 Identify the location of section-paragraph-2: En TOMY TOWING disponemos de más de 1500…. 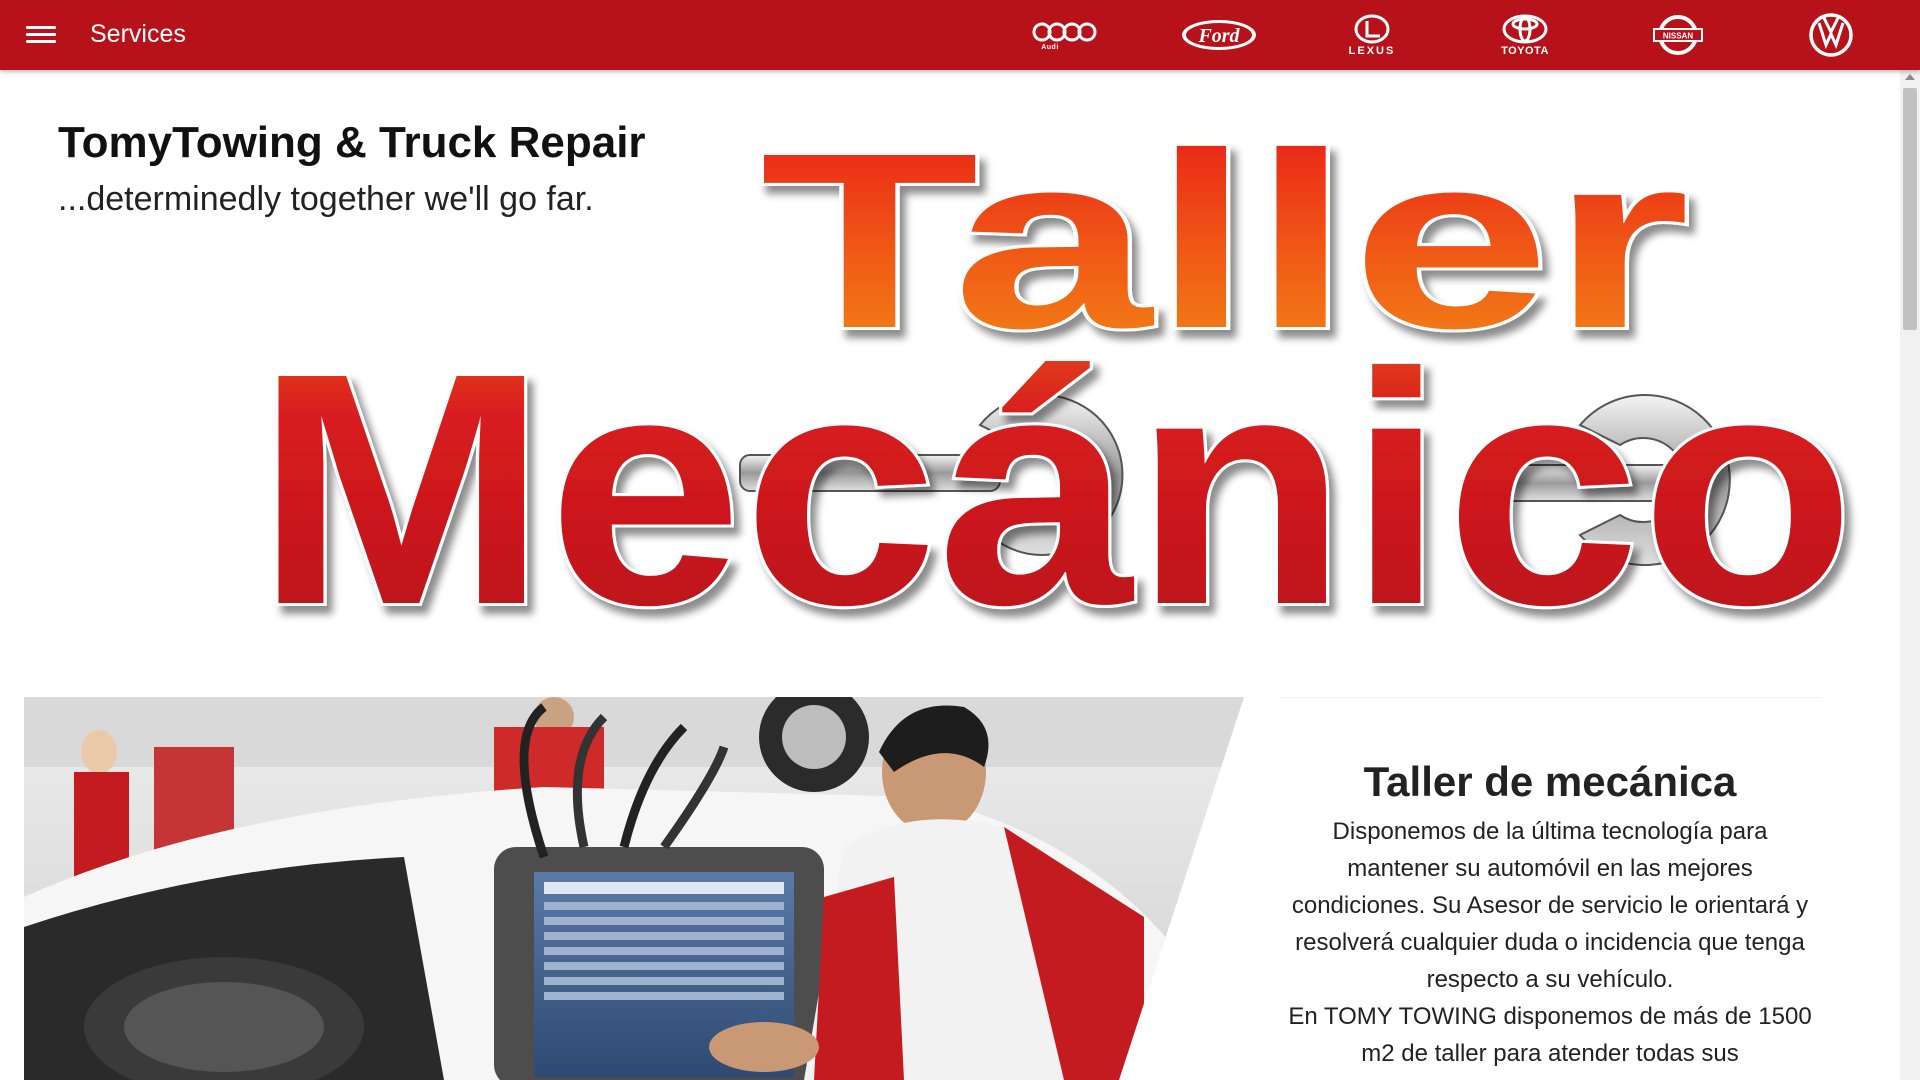
(1550, 1035).